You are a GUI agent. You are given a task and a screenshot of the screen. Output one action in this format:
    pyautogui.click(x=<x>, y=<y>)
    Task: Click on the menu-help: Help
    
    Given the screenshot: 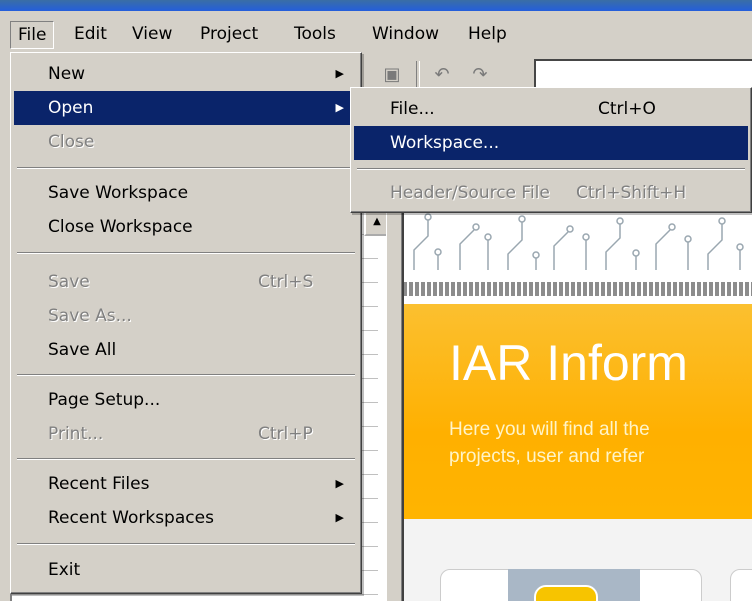 What is the action you would take?
    pyautogui.click(x=487, y=34)
    